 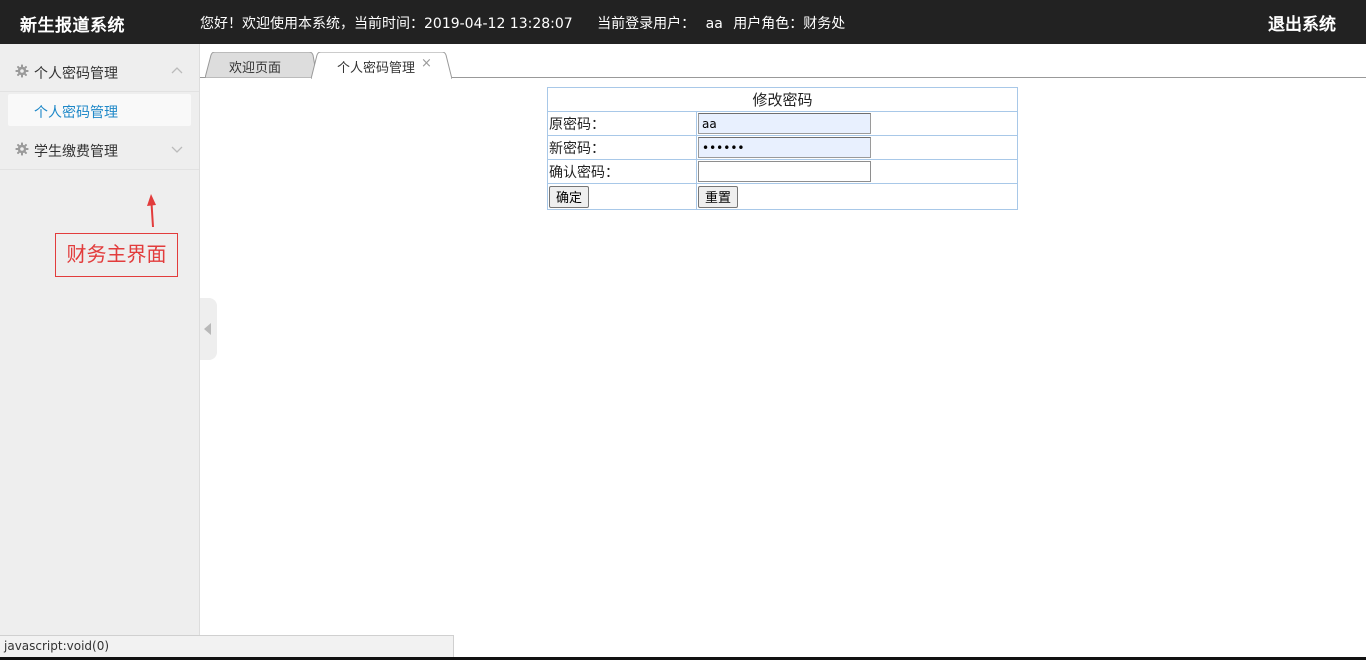 What do you see at coordinates (622, 147) in the screenshot?
I see `new-password-label: 新密码：` at bounding box center [622, 147].